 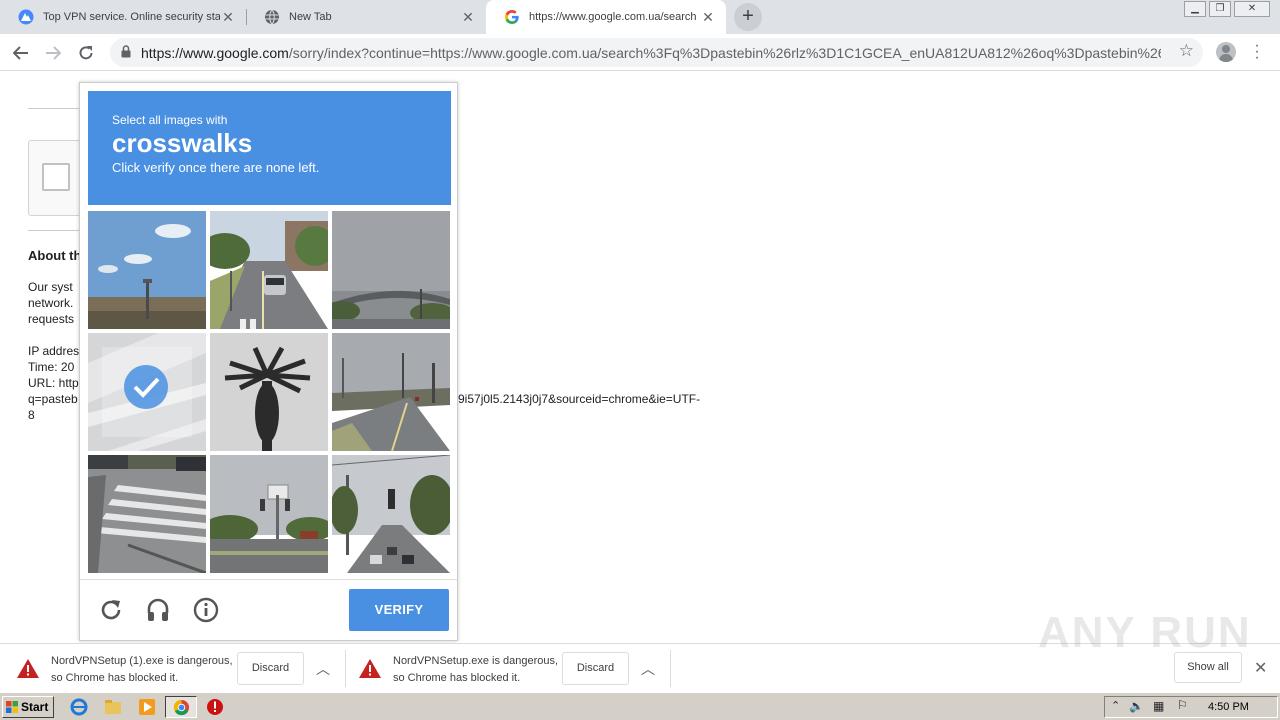 What do you see at coordinates (35, 707) in the screenshot?
I see `start-label: Start` at bounding box center [35, 707].